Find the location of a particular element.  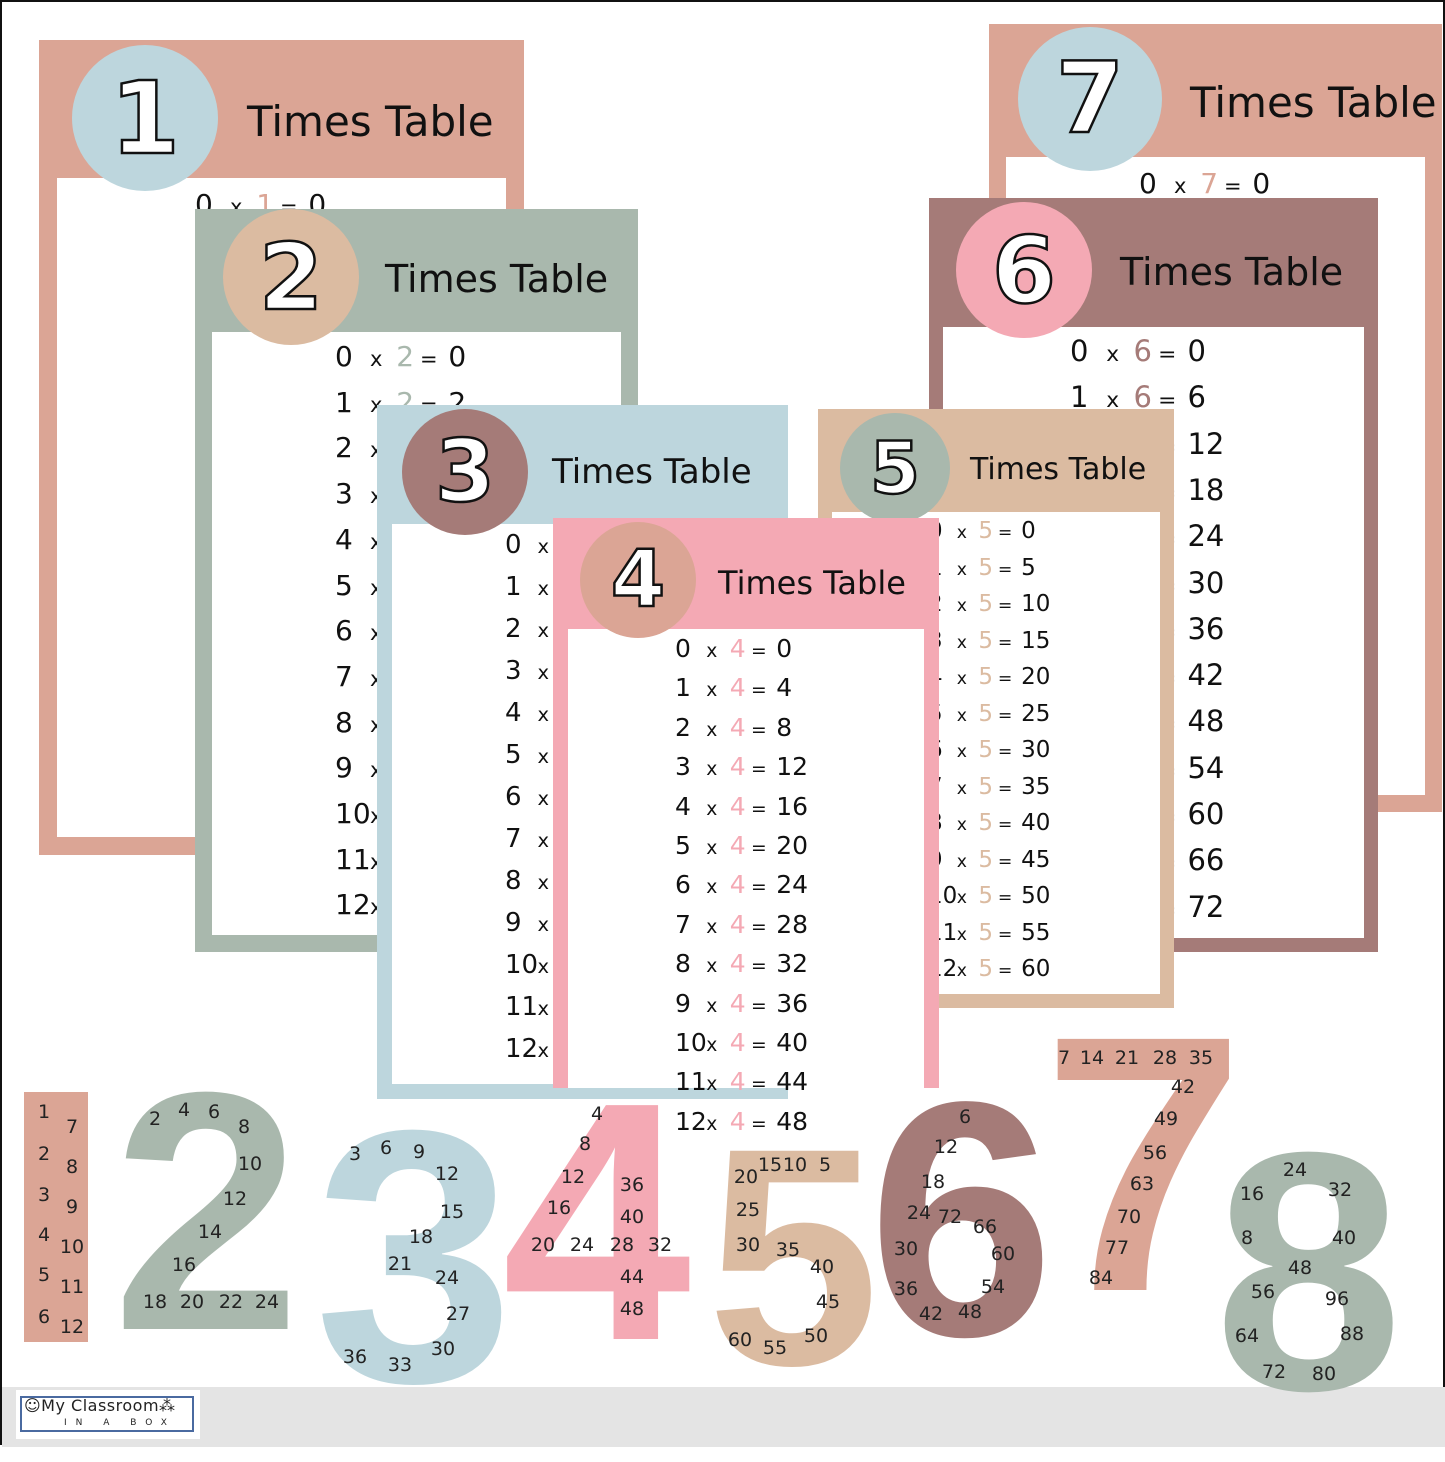

multiple-label: 16 is located at coordinates (559, 1208).